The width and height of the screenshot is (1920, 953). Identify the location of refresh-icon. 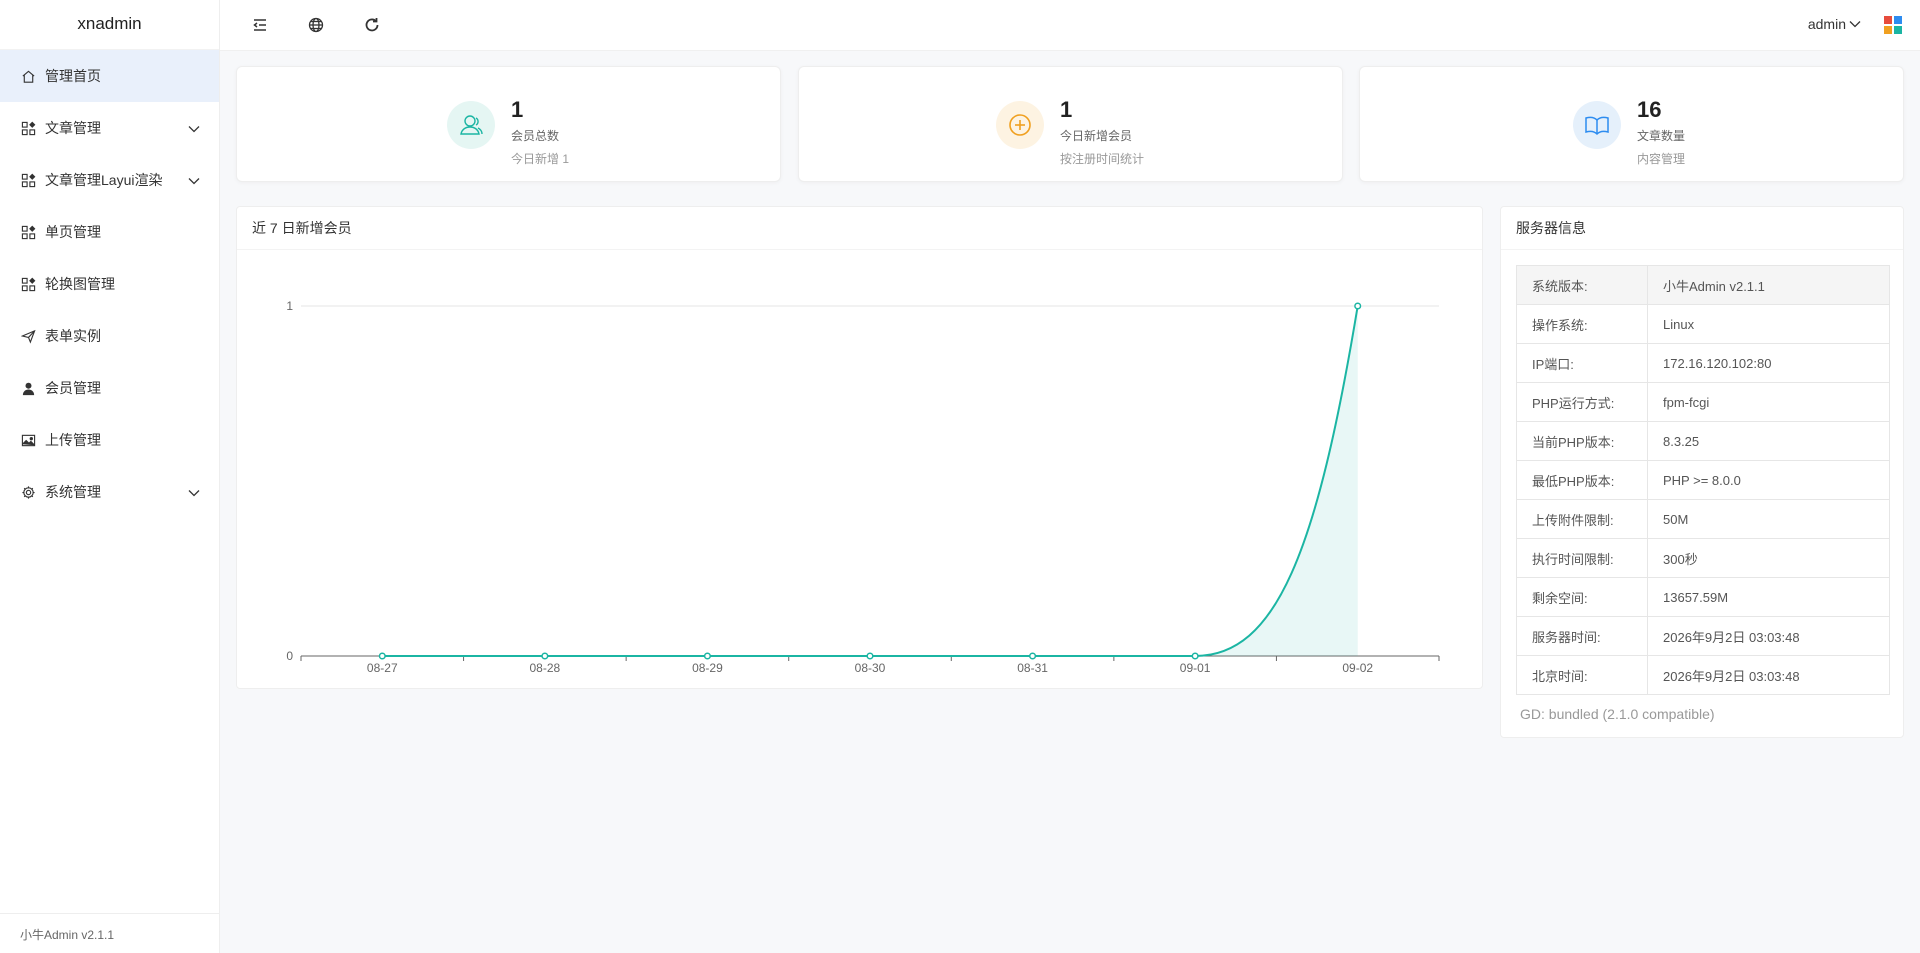
(372, 25).